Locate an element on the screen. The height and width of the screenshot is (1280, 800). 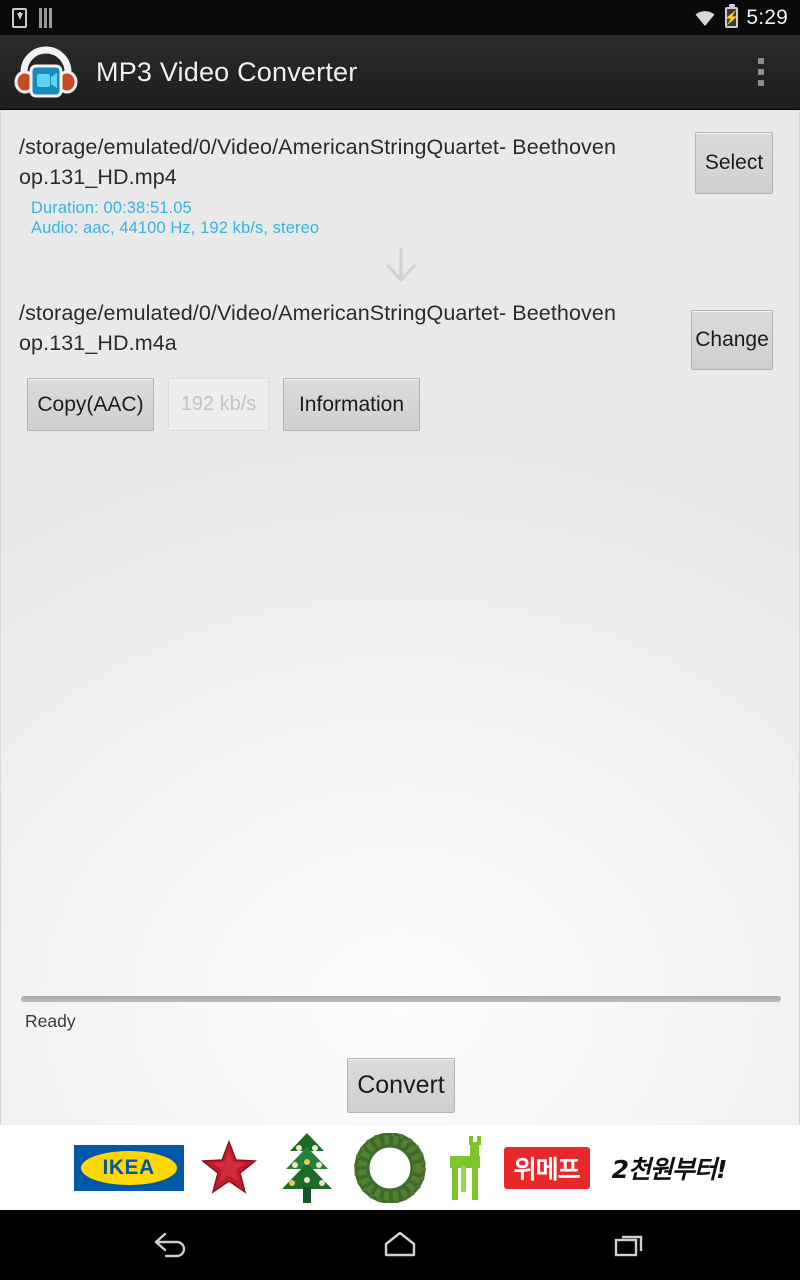
arrow-down-container is located at coordinates (400, 267).